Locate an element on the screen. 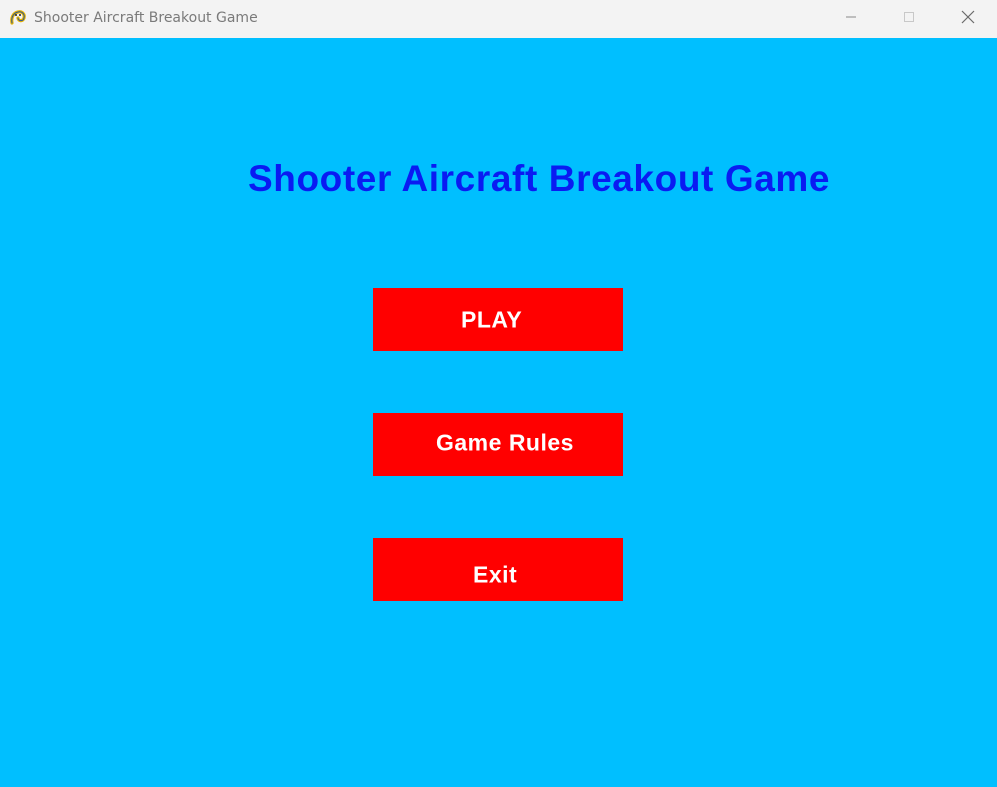 The image size is (997, 787). game-title: Shooter Aircraft Breakout Game is located at coordinates (539, 178).